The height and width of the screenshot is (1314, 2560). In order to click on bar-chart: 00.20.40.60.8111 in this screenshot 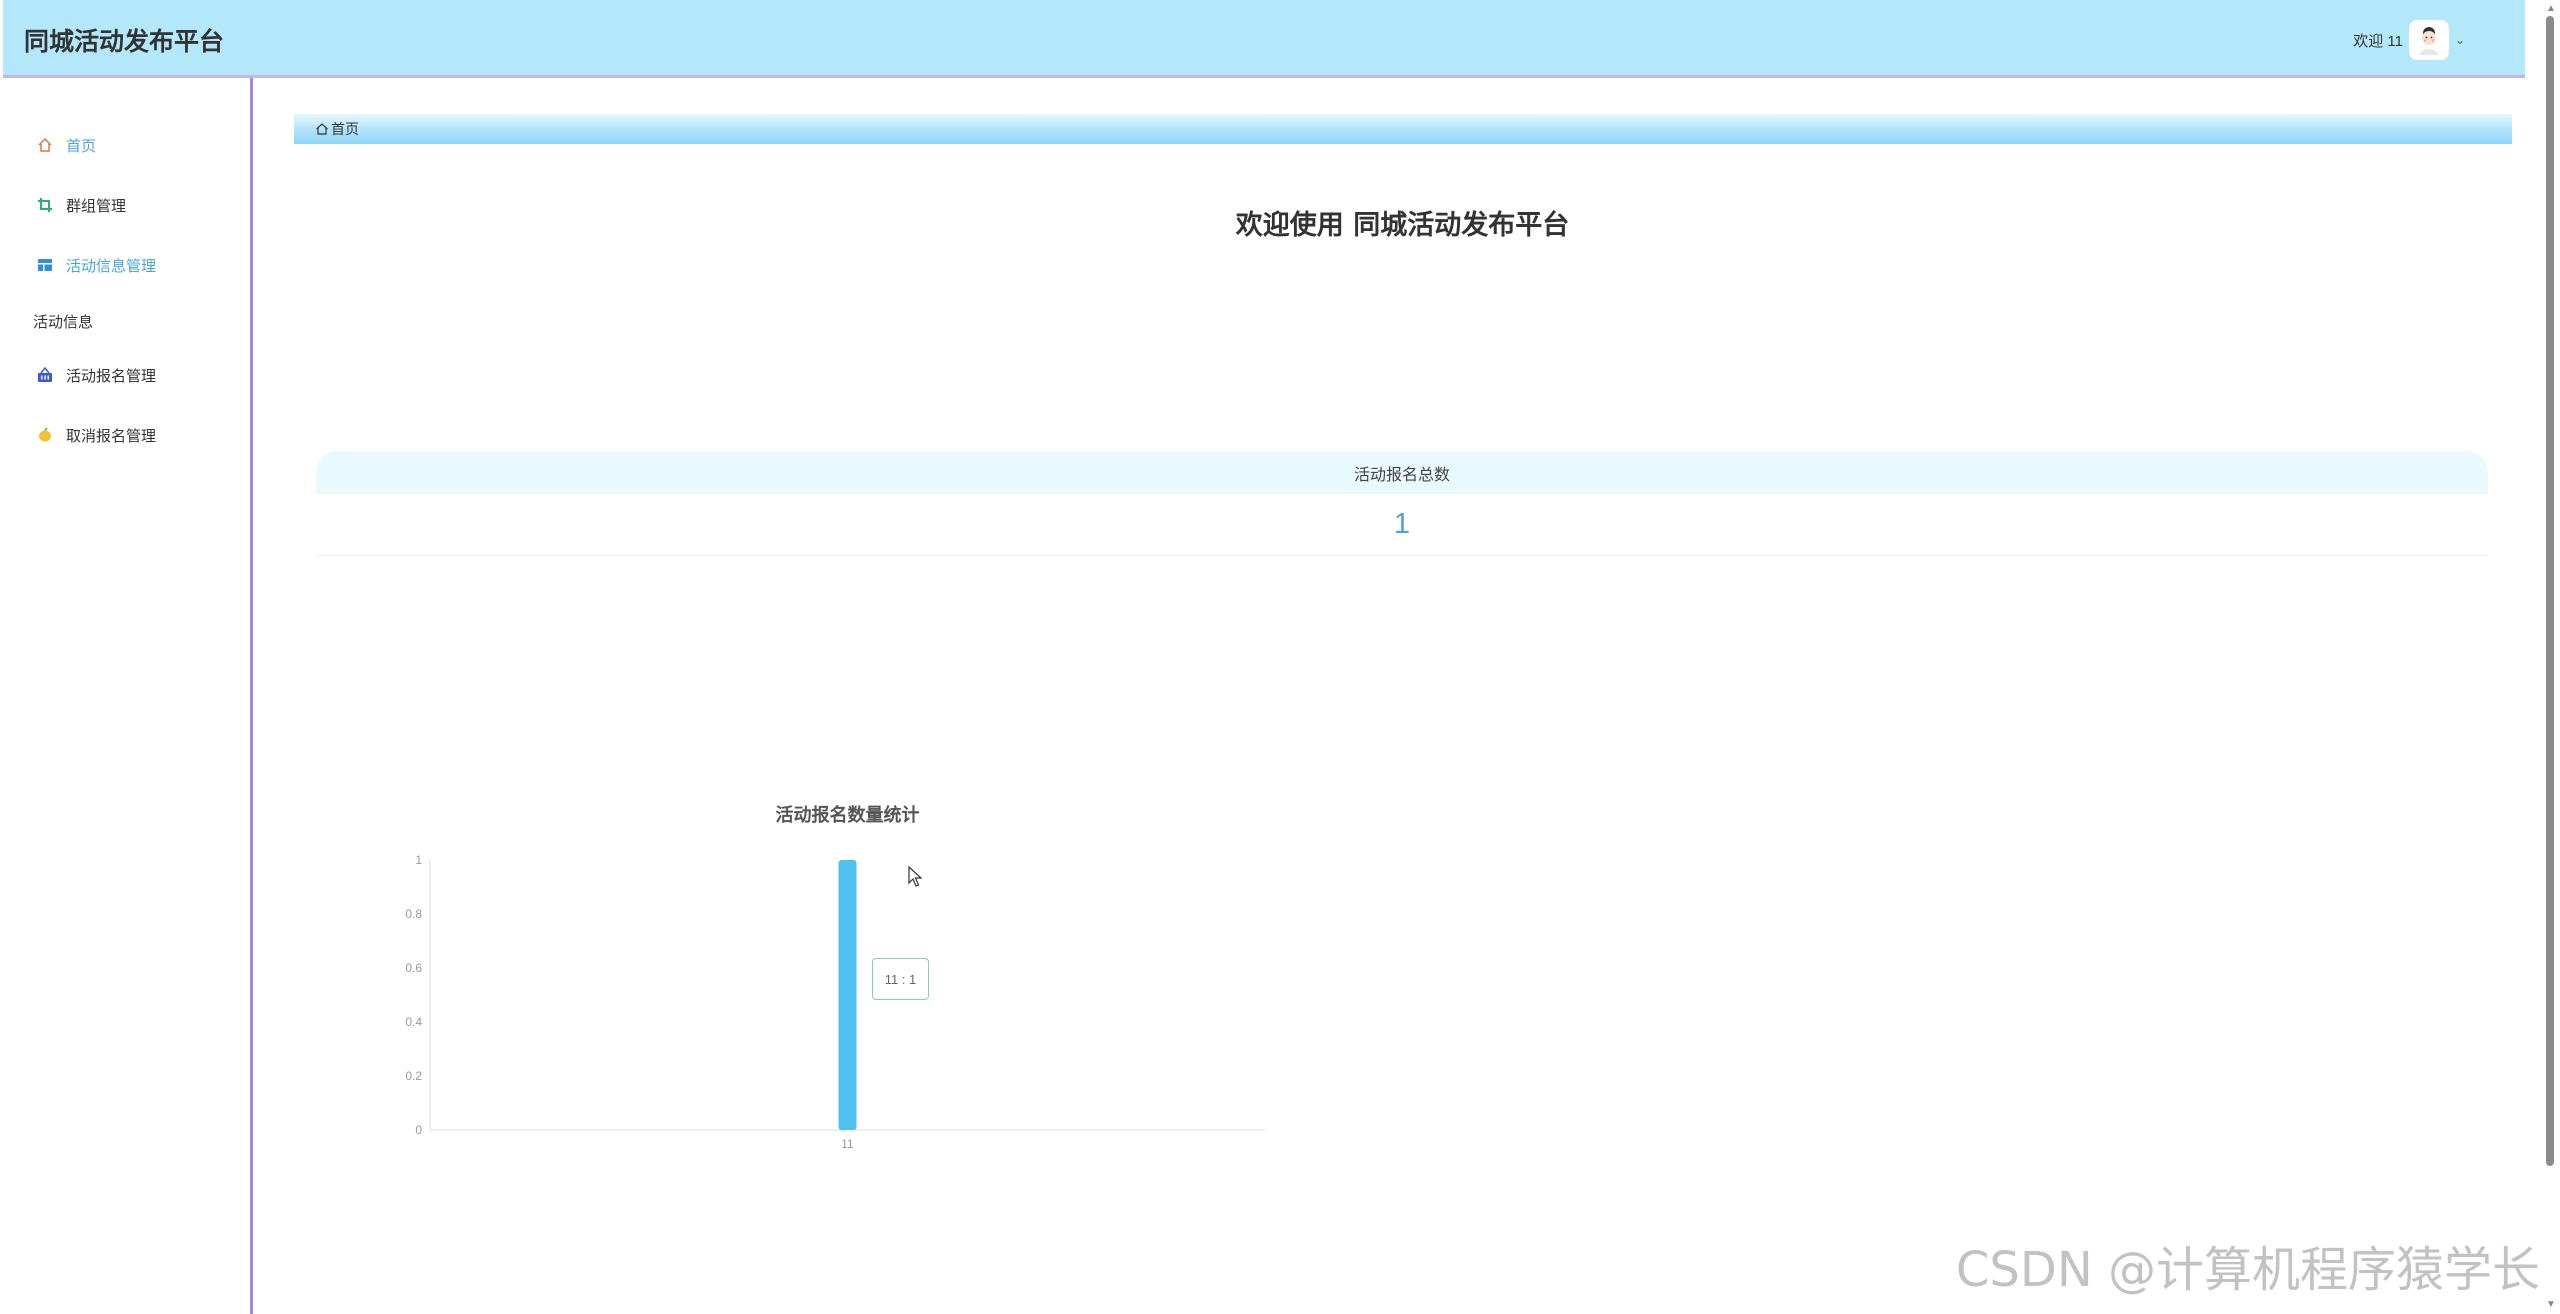, I will do `click(835, 1002)`.